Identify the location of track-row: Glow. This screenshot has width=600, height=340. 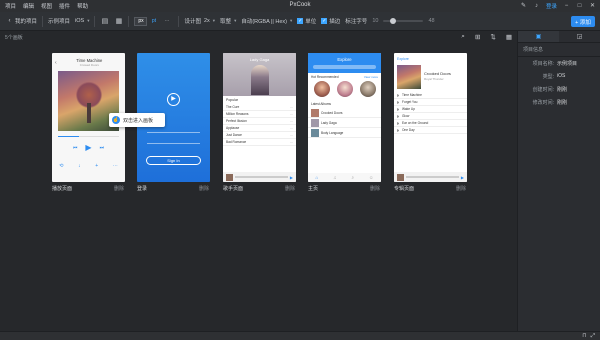
(430, 116).